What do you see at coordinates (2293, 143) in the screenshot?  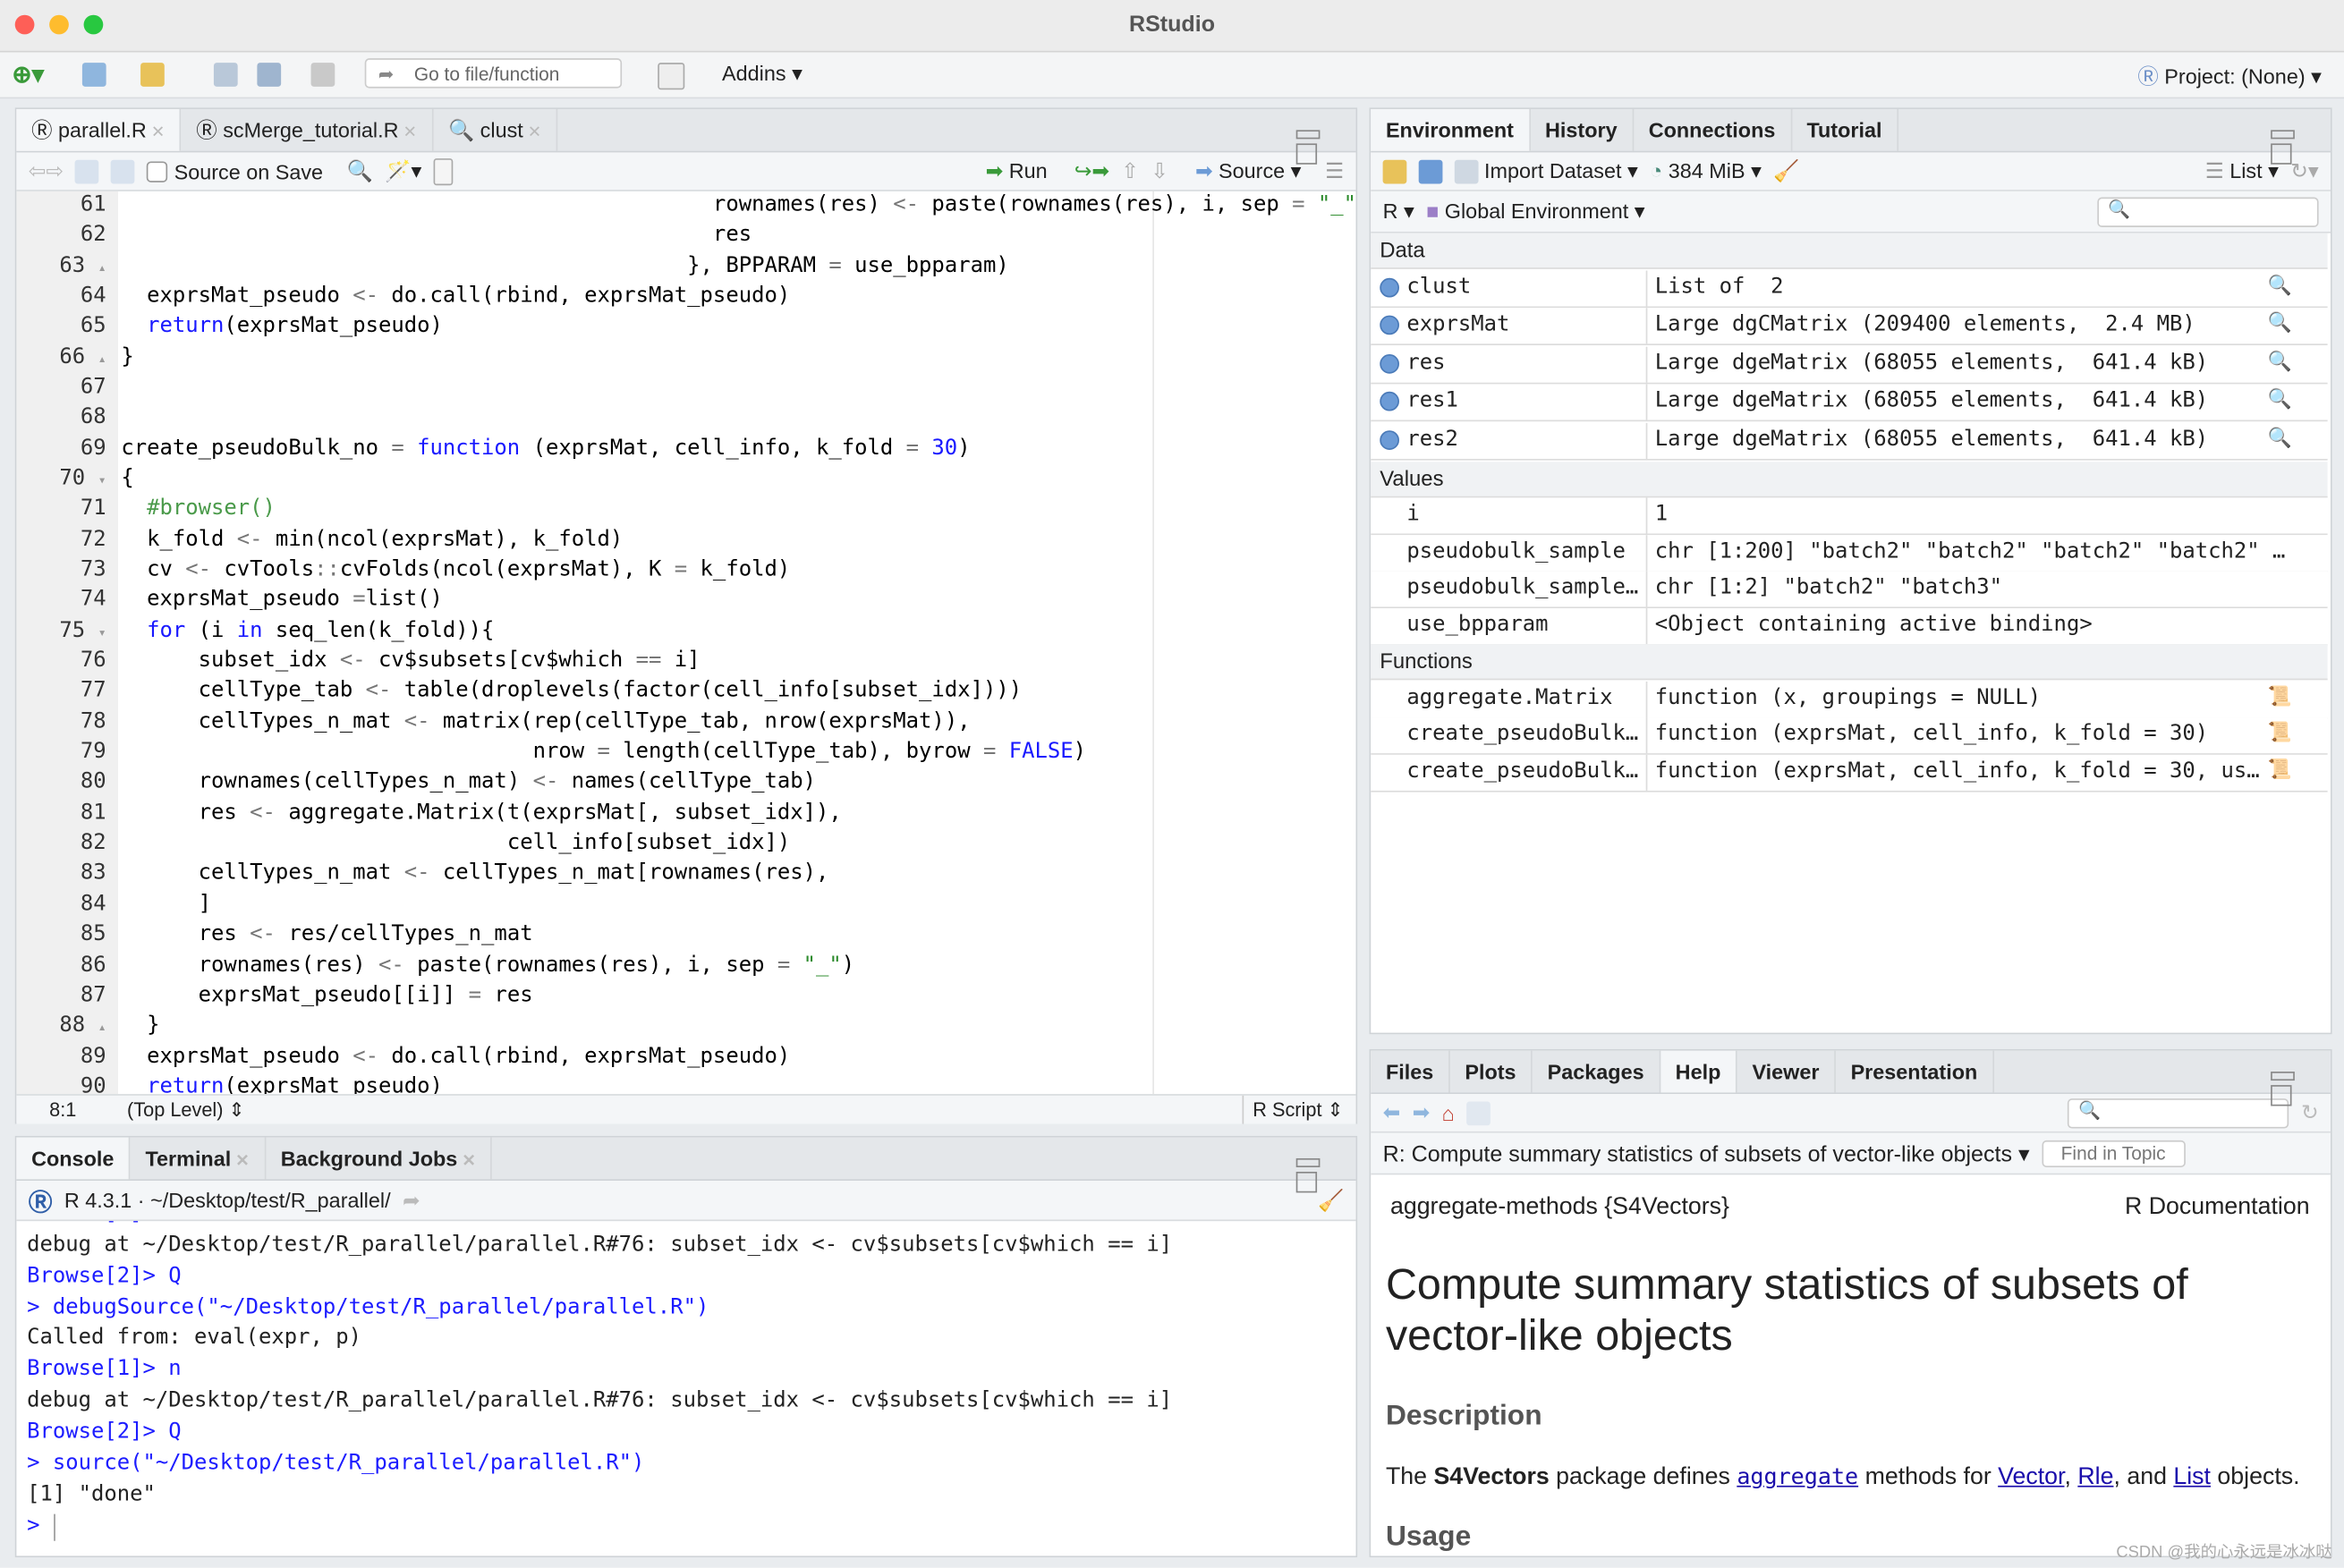 I see `env-minmax-controls` at bounding box center [2293, 143].